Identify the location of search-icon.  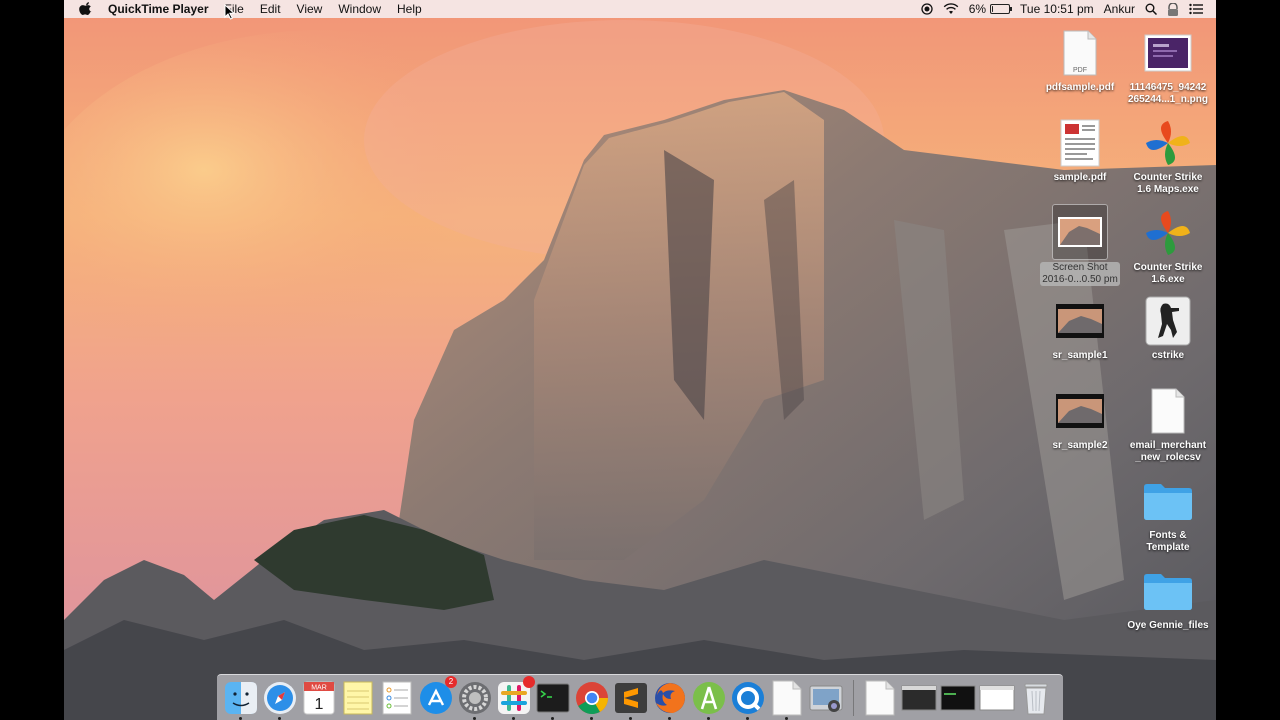
(1151, 9).